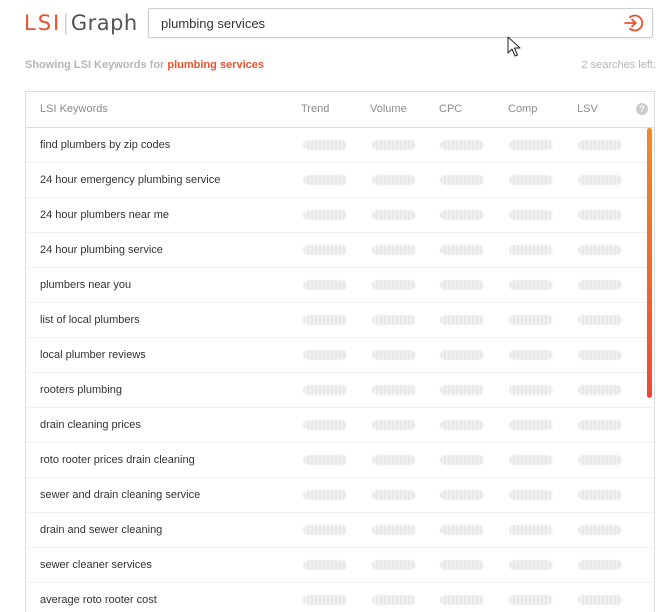  I want to click on search-box, so click(400, 23).